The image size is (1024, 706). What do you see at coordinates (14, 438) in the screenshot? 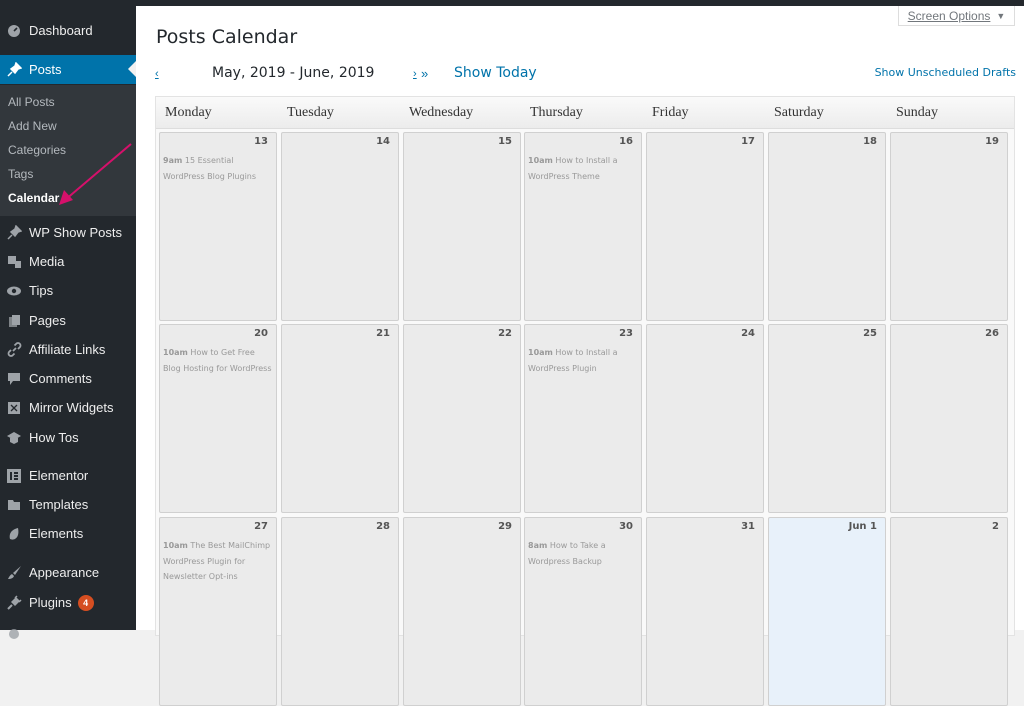
I see `graduation-cap-icon` at bounding box center [14, 438].